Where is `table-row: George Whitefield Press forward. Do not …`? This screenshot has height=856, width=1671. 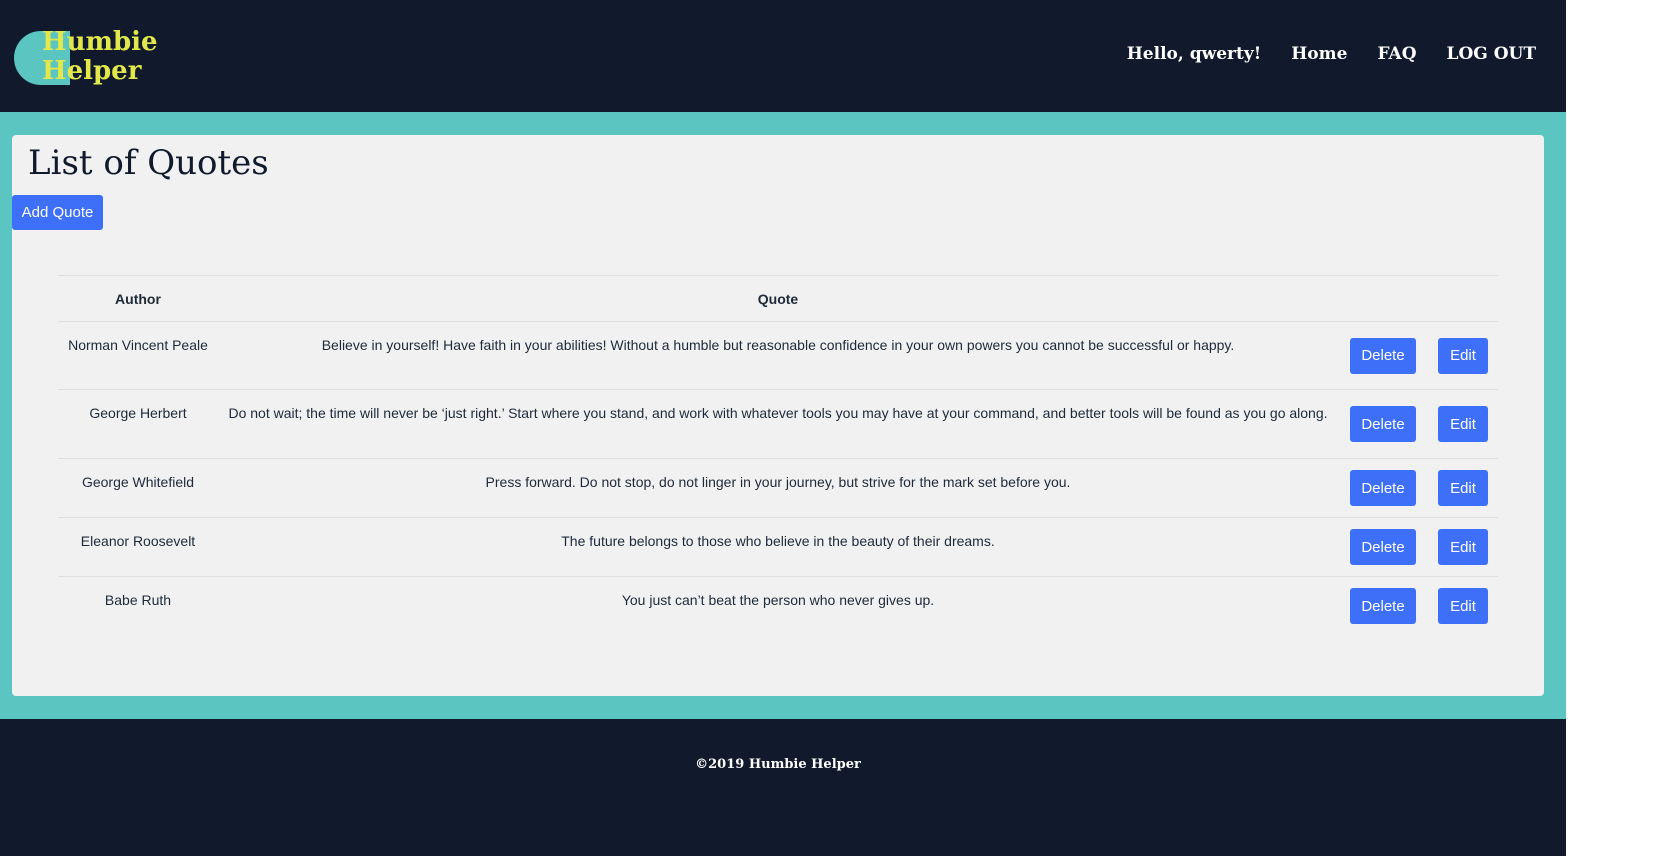
table-row: George Whitefield Press forward. Do not … is located at coordinates (778, 488).